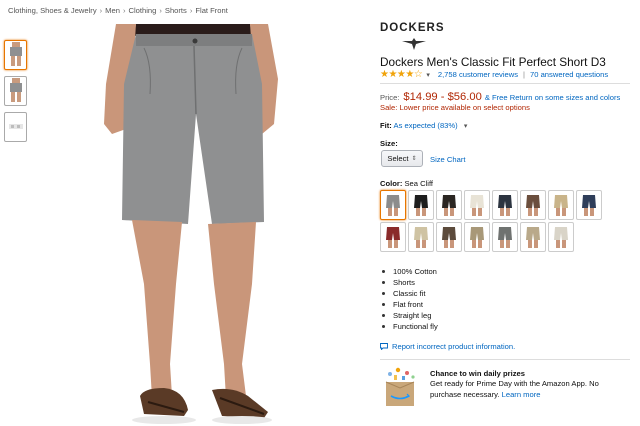 This screenshot has width=640, height=426. Describe the element at coordinates (398, 158) in the screenshot. I see `size-select-value: Select` at that location.